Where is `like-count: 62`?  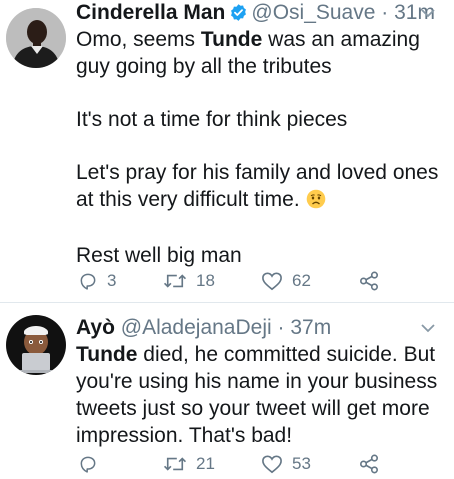
like-count: 62 is located at coordinates (301, 280).